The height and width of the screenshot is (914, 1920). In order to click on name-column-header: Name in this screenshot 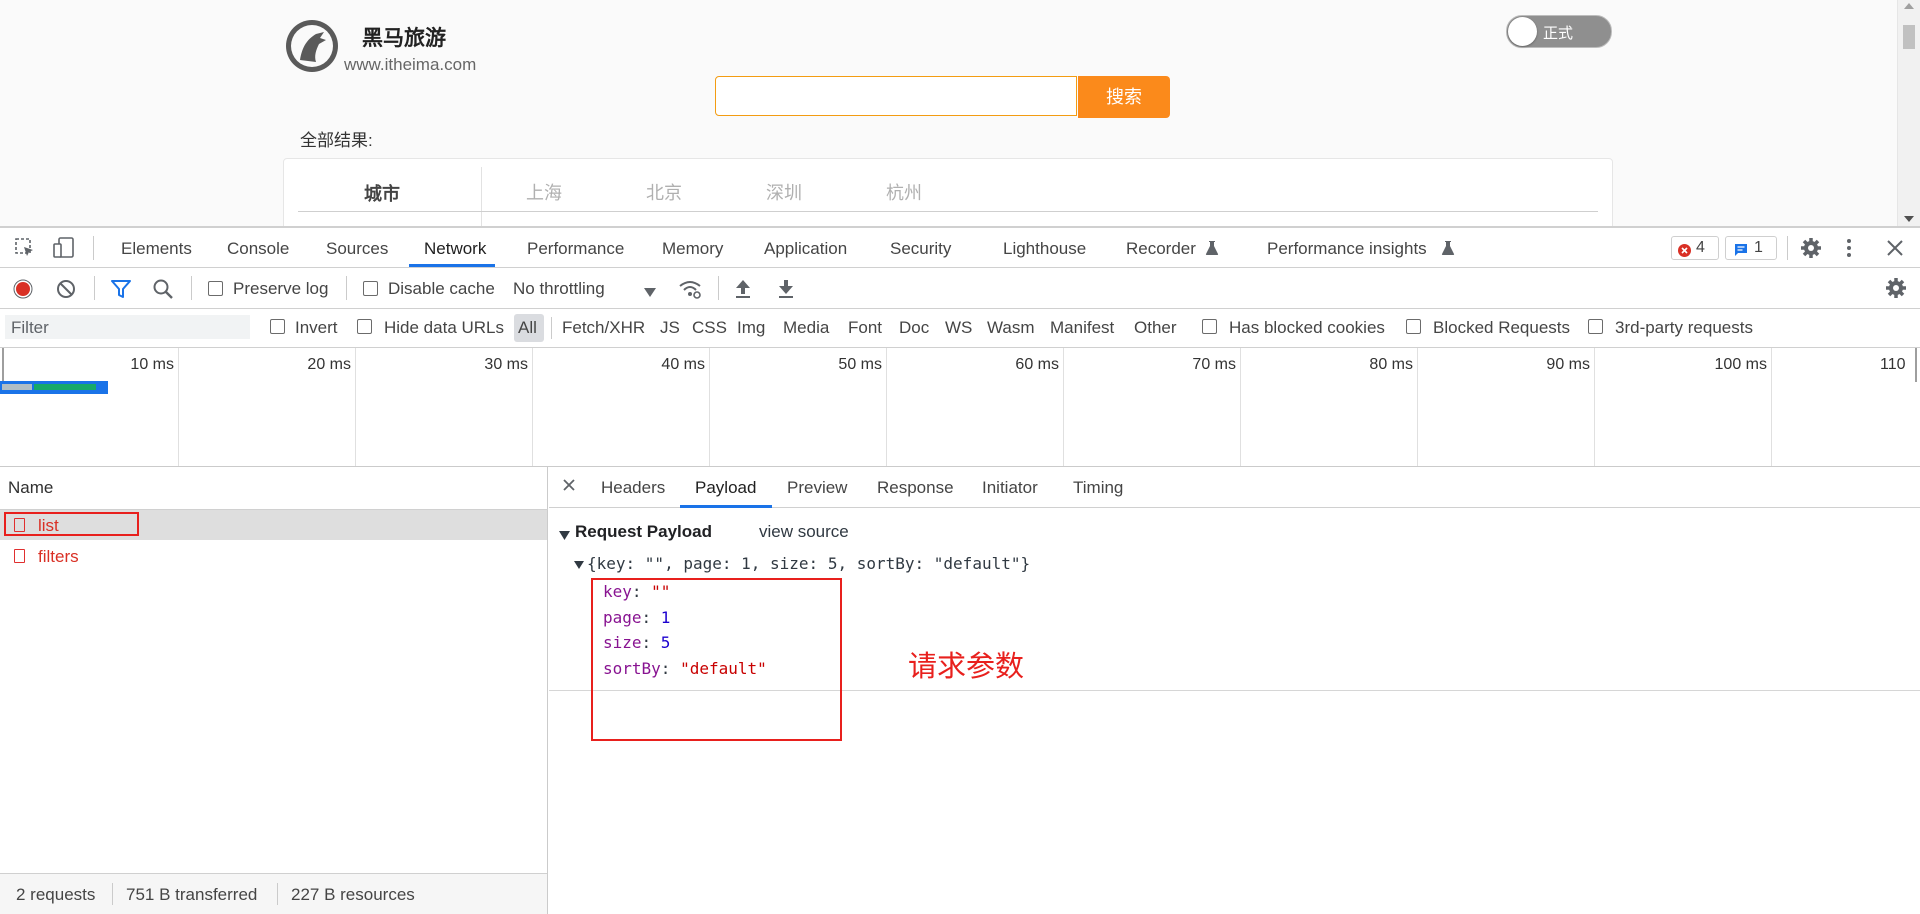, I will do `click(274, 488)`.